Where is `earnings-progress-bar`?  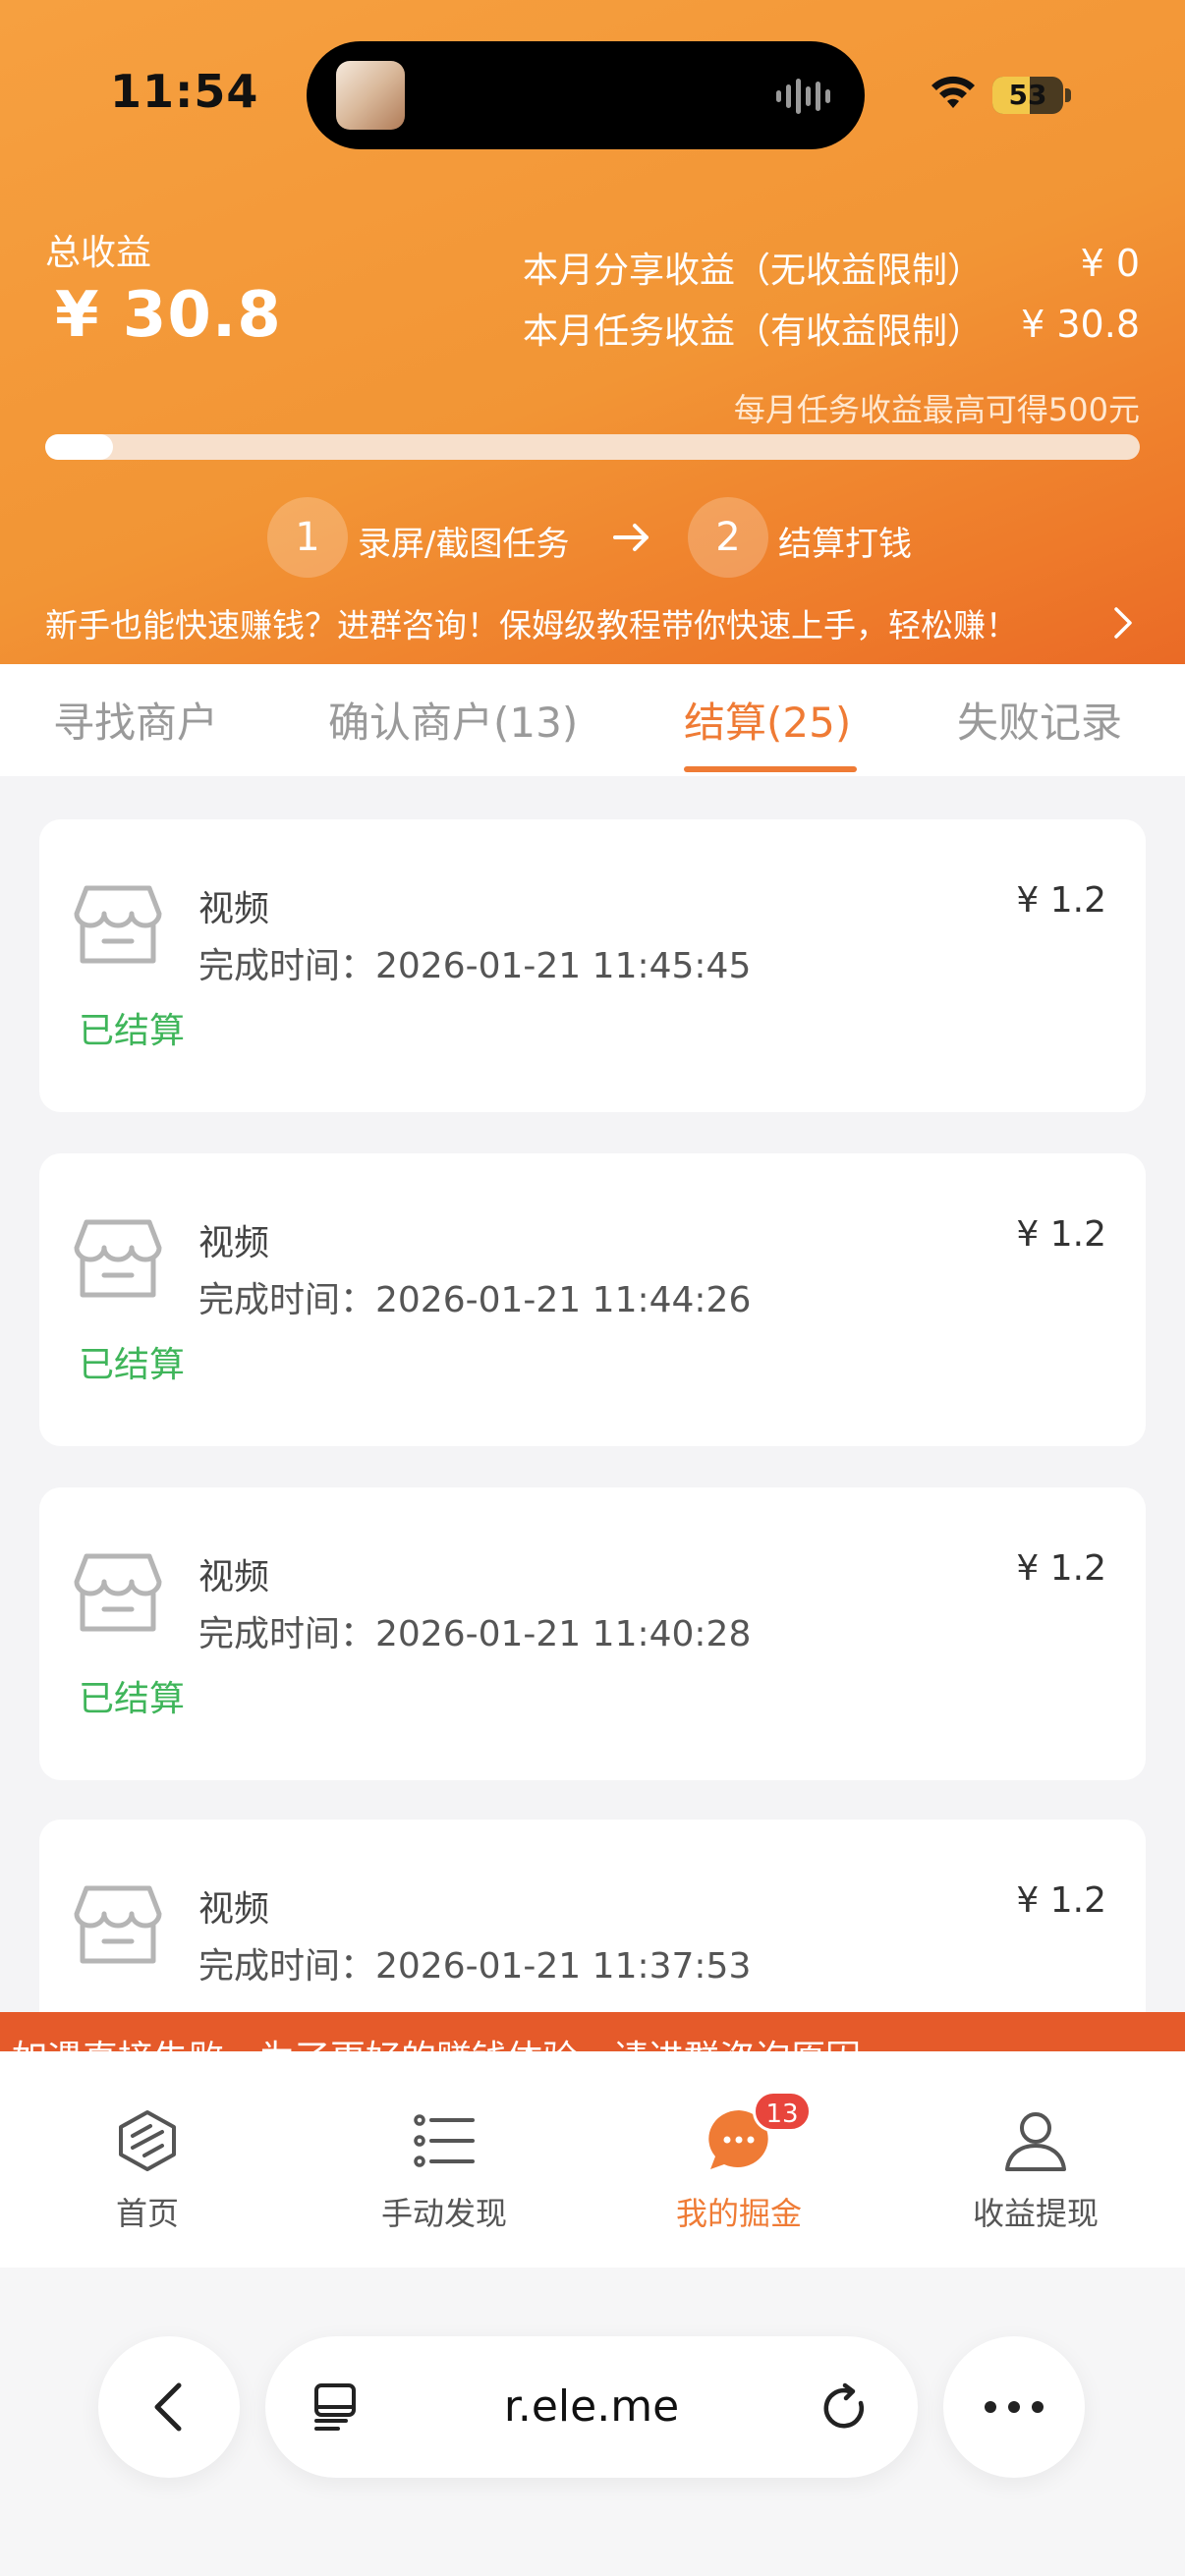
earnings-progress-bar is located at coordinates (592, 447).